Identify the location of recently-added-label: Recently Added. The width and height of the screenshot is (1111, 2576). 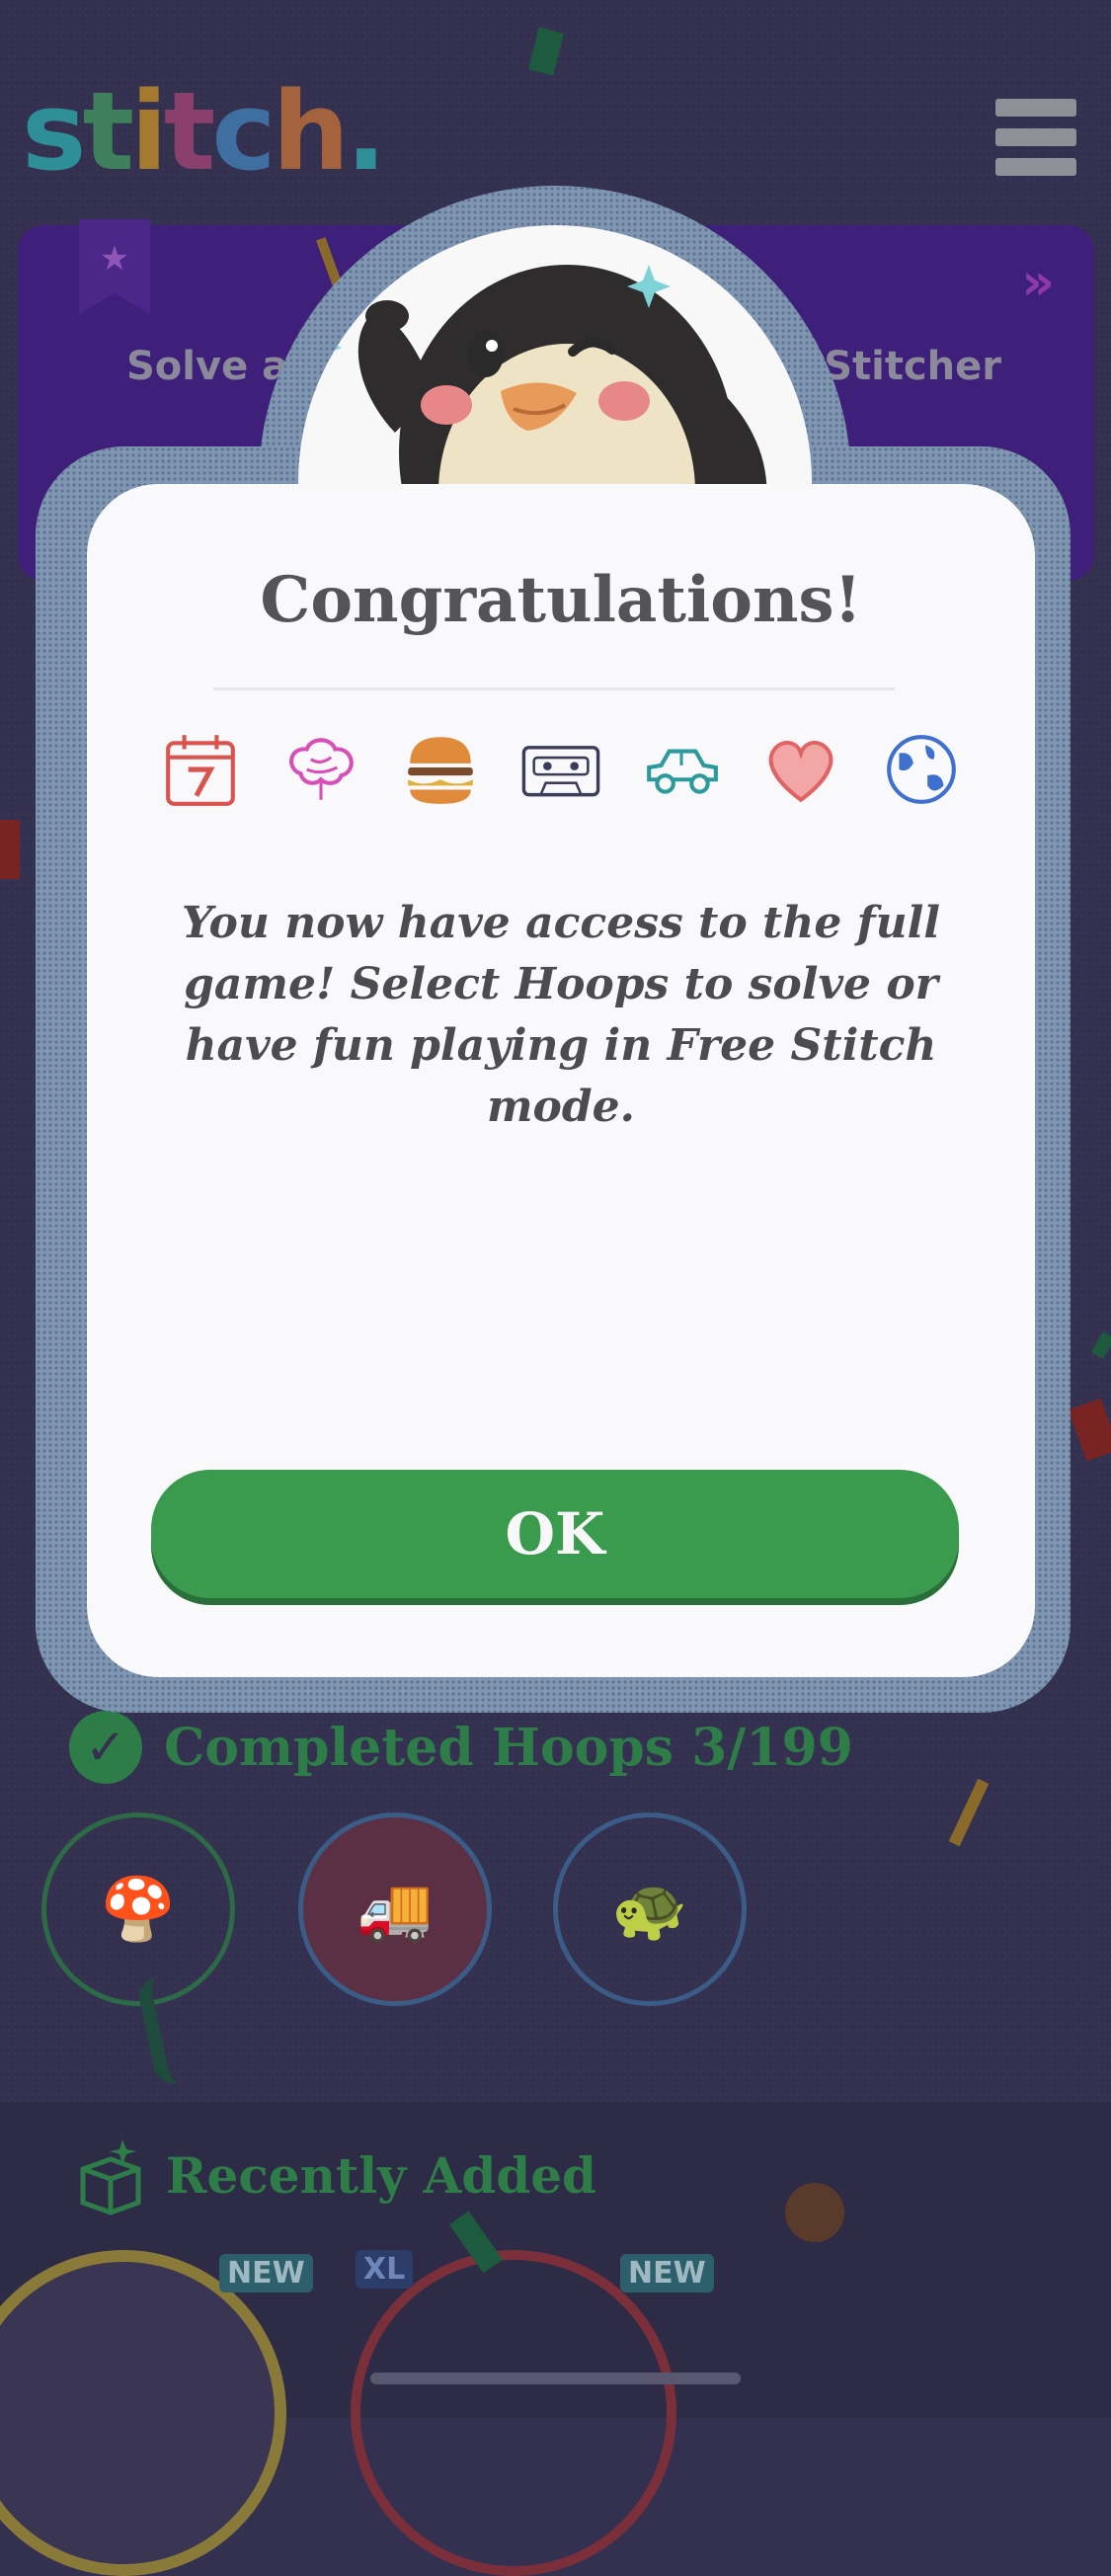
(381, 2175).